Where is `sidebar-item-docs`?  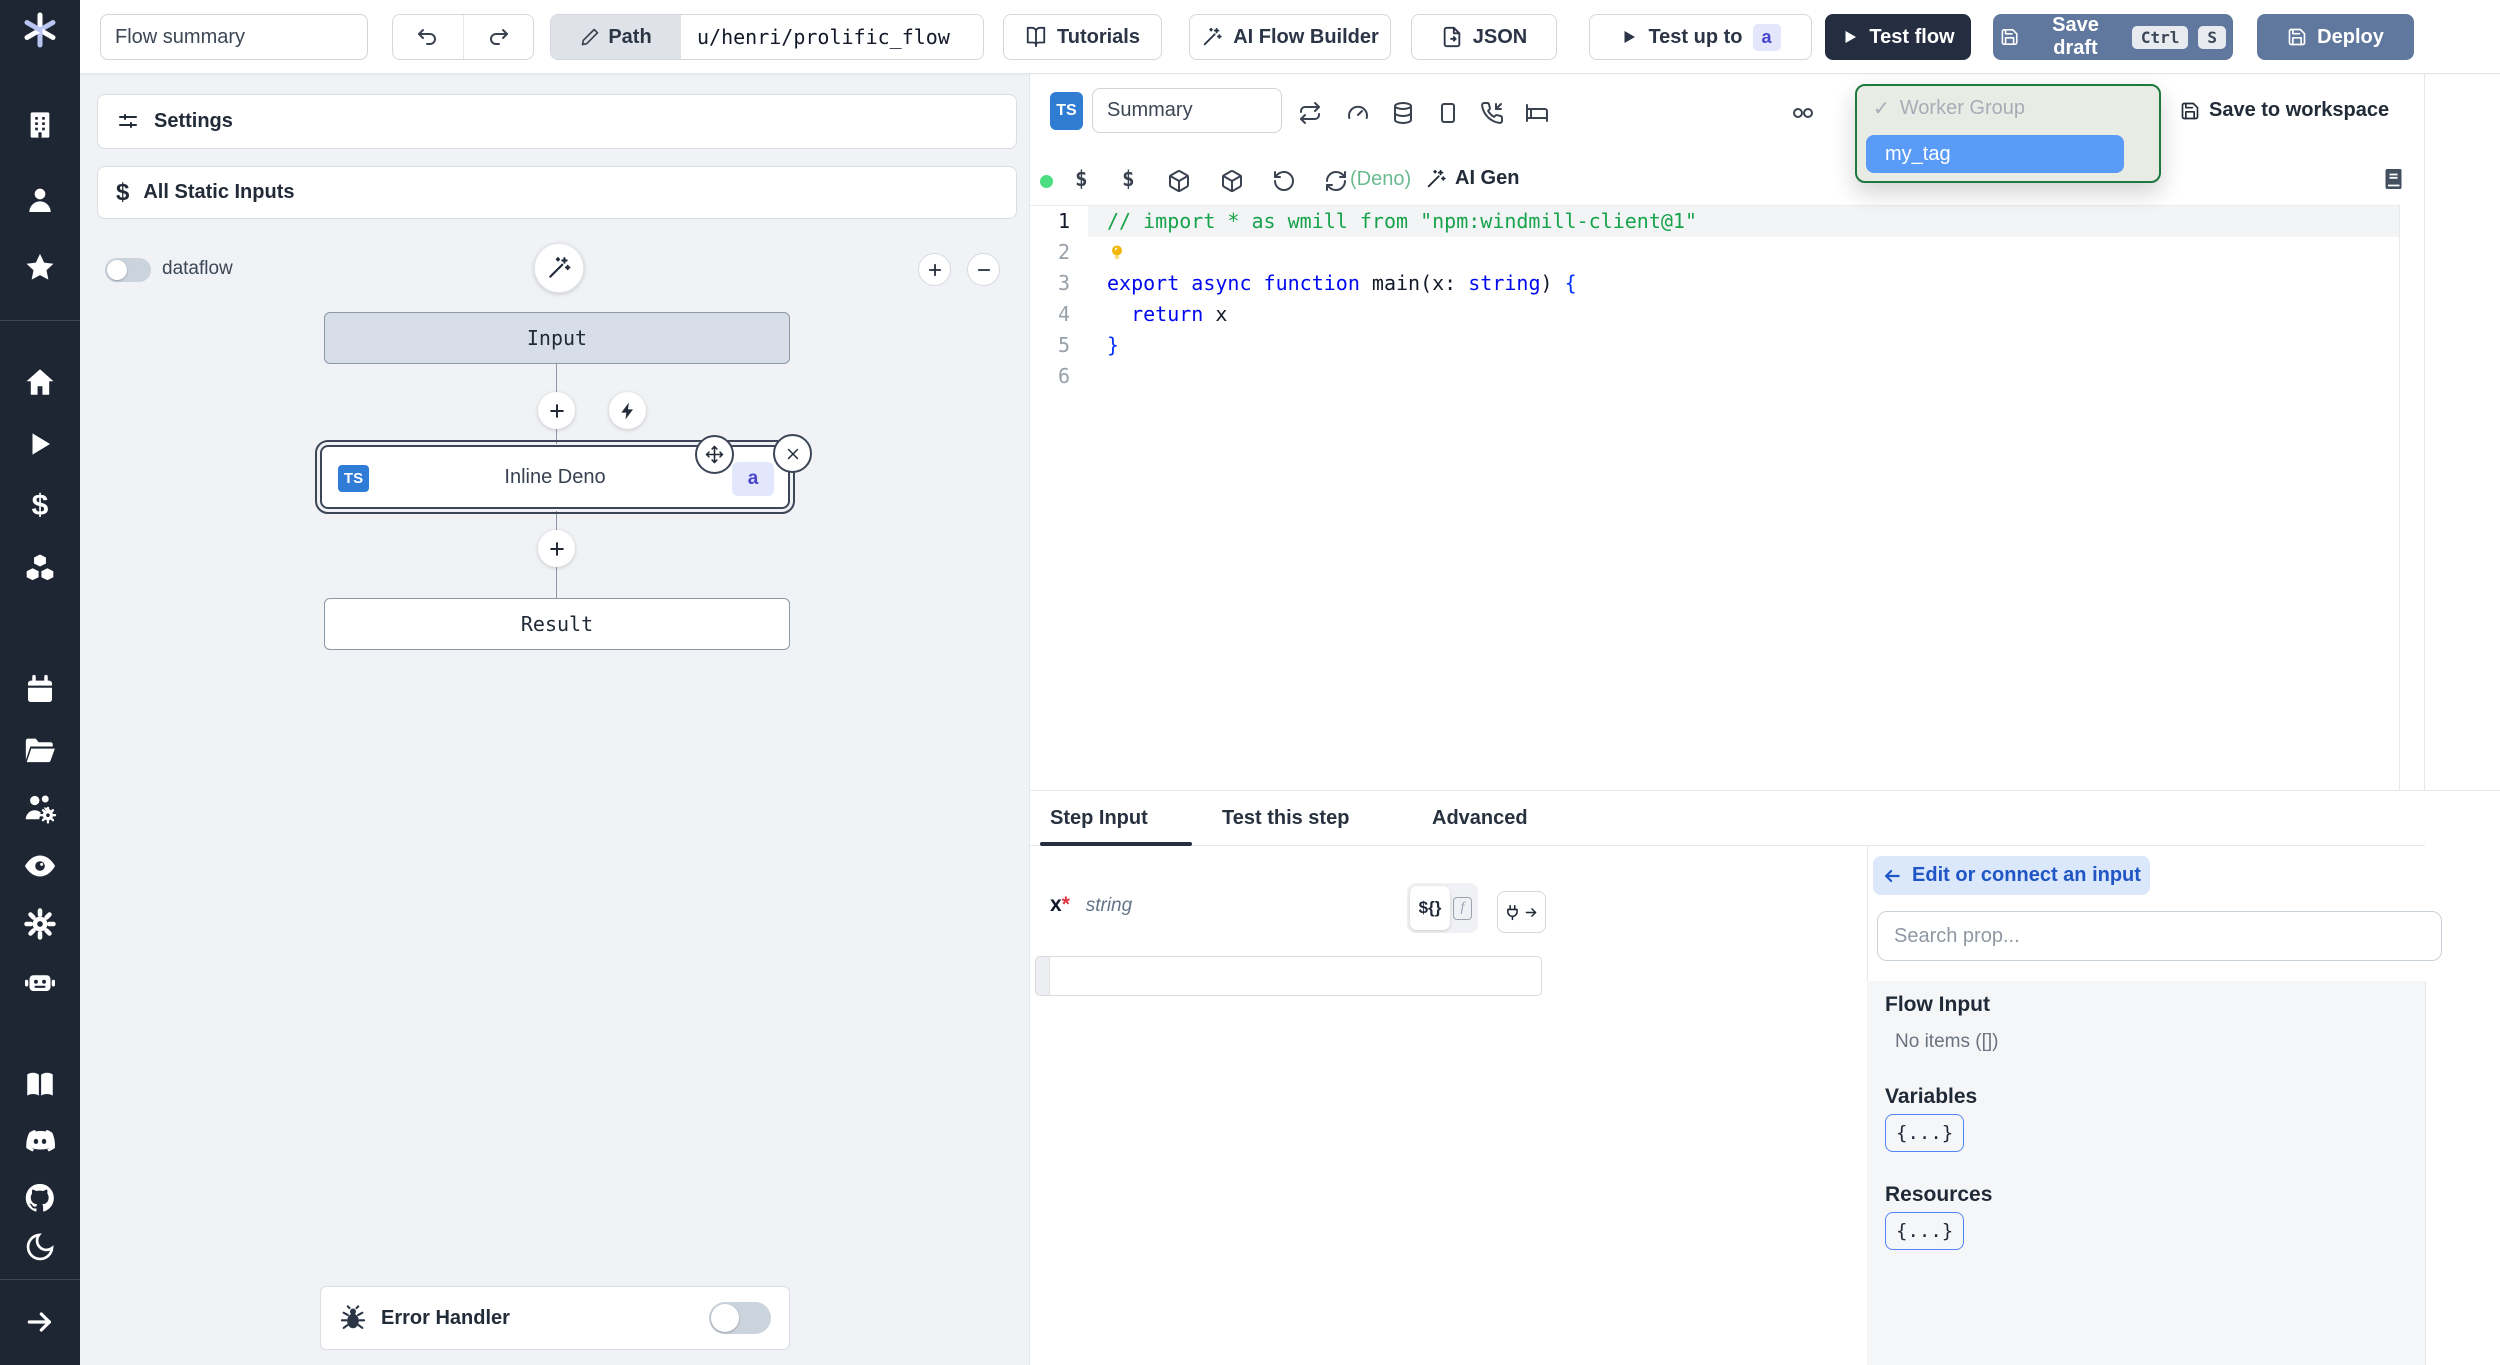 sidebar-item-docs is located at coordinates (40, 1085).